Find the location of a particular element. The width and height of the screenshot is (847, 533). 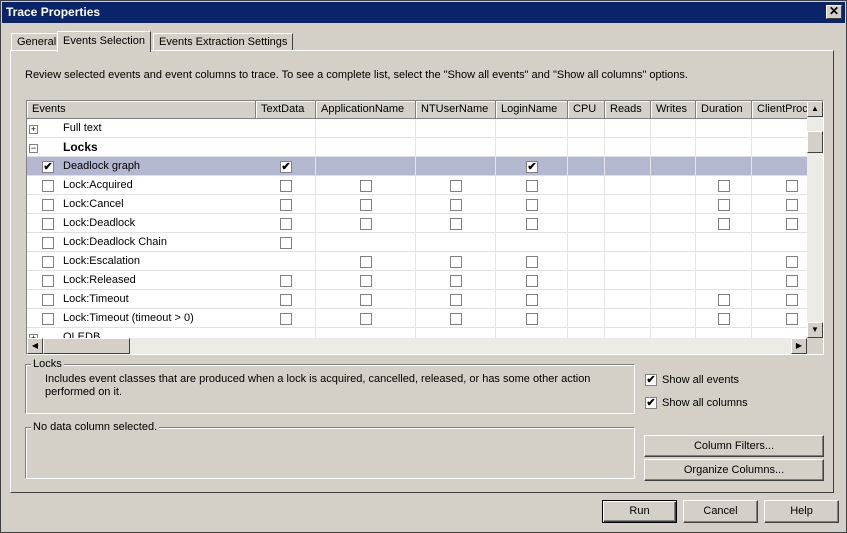

run-button: Run is located at coordinates (639, 511).